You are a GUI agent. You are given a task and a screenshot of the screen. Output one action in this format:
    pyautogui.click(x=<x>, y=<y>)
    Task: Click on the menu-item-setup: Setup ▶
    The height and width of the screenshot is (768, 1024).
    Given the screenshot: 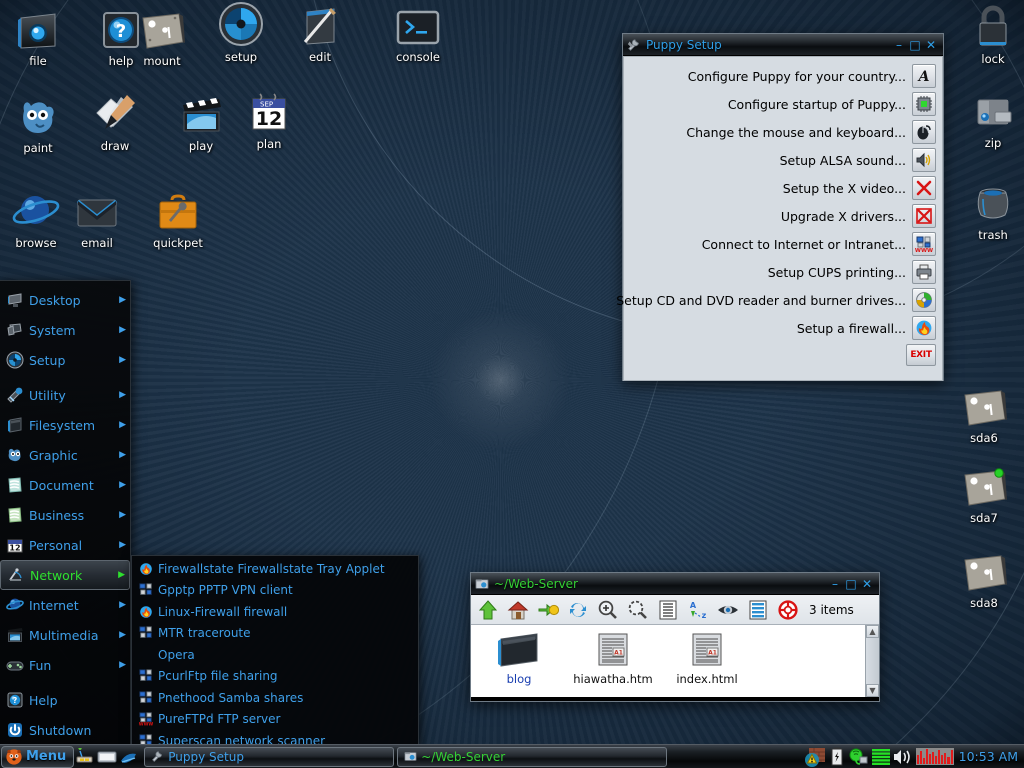 What is the action you would take?
    pyautogui.click(x=65, y=360)
    